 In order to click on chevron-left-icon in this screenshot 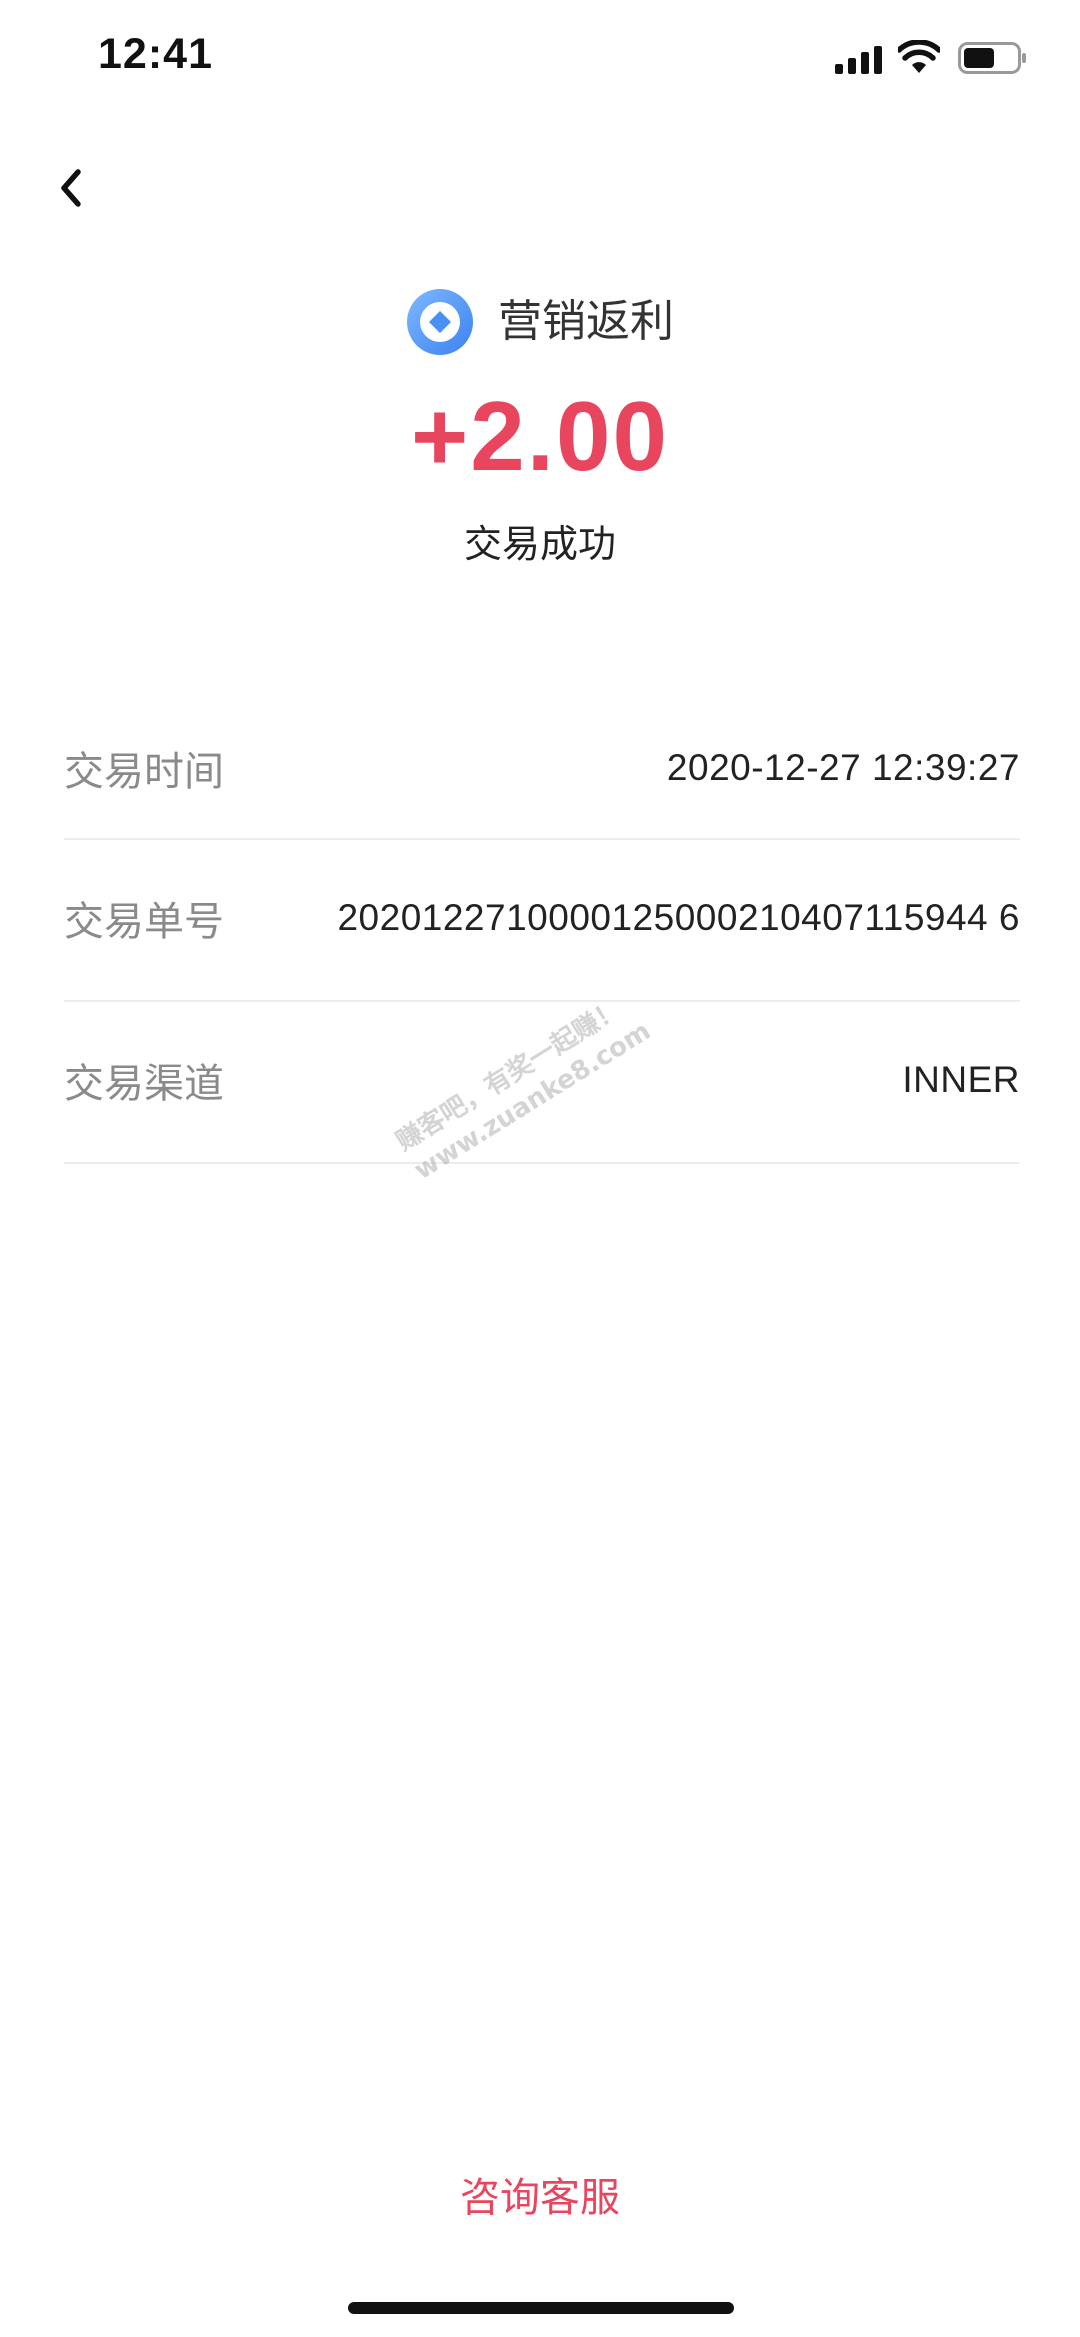, I will do `click(71, 188)`.